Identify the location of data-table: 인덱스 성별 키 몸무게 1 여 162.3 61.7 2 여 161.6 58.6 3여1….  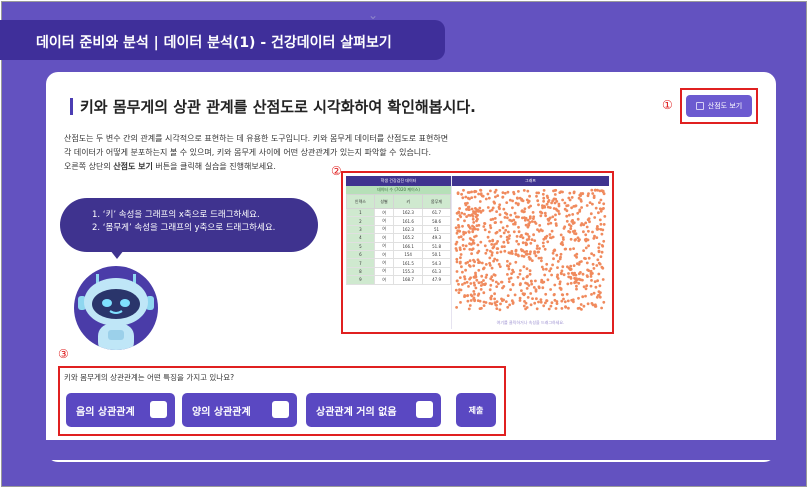
(398, 239).